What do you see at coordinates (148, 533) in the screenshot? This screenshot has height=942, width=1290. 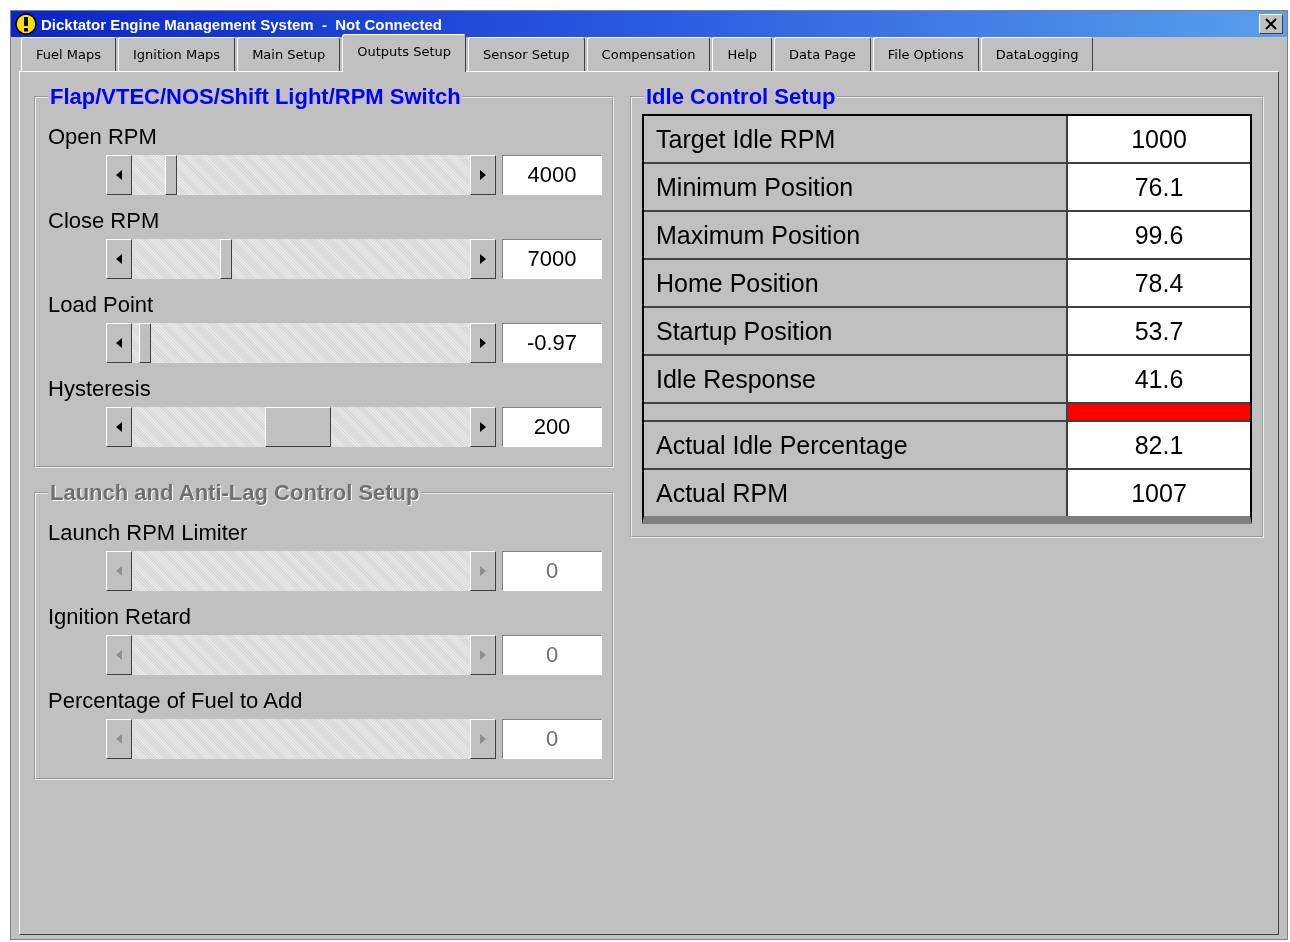 I see `slider-label: Launch RPM Limiter` at bounding box center [148, 533].